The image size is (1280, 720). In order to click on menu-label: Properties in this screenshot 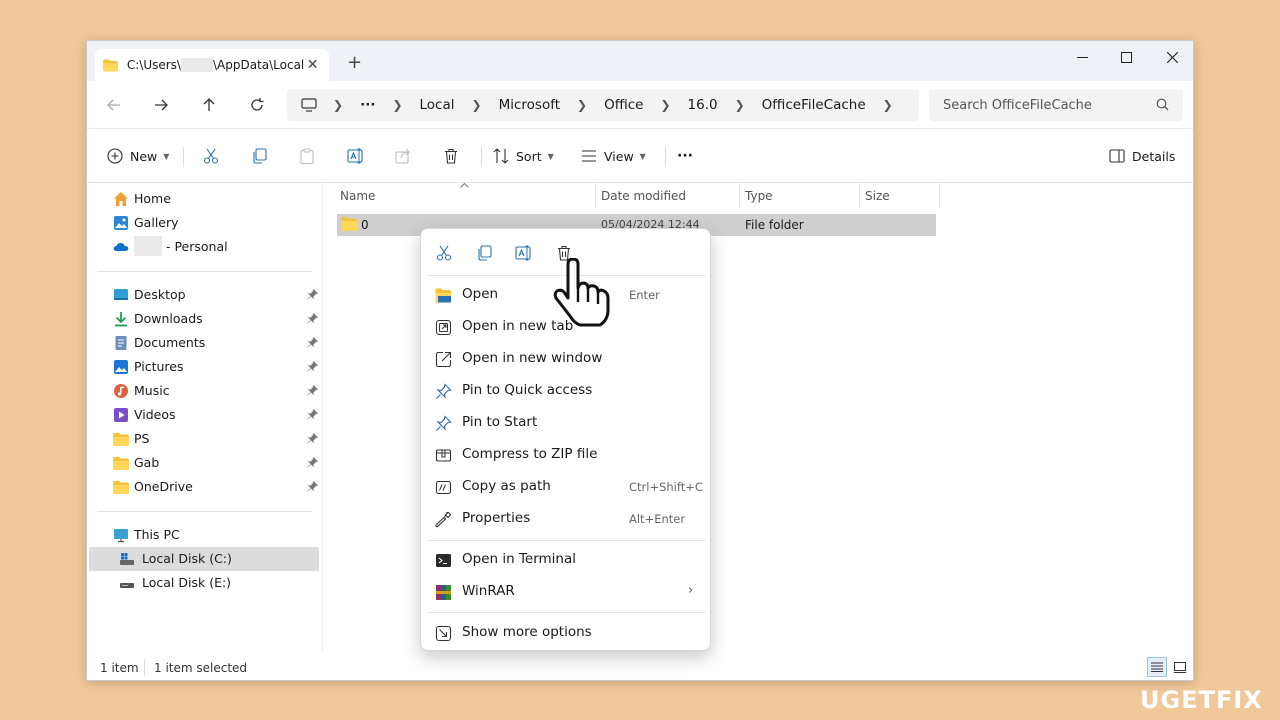, I will do `click(496, 518)`.